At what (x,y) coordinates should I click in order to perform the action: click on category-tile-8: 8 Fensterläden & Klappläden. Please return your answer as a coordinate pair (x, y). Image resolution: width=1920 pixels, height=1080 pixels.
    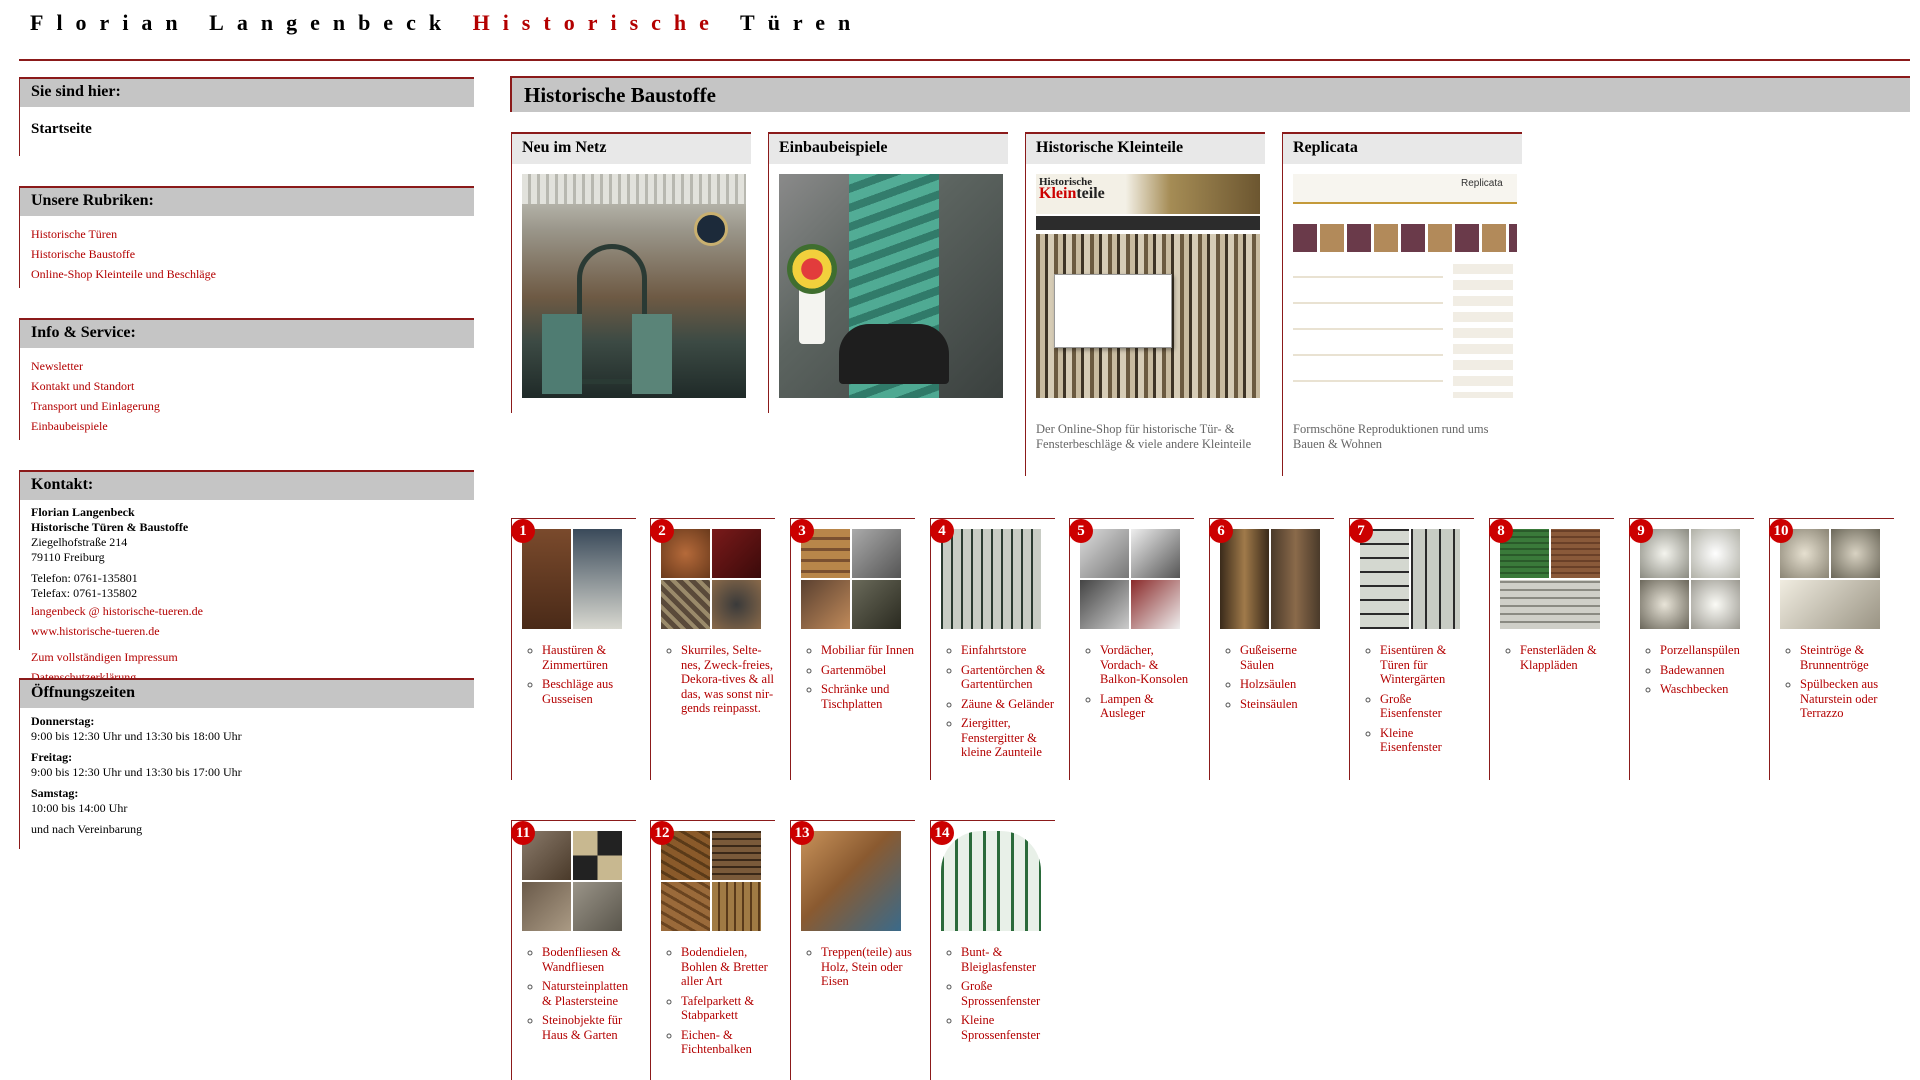
    Looking at the image, I should click on (1551, 649).